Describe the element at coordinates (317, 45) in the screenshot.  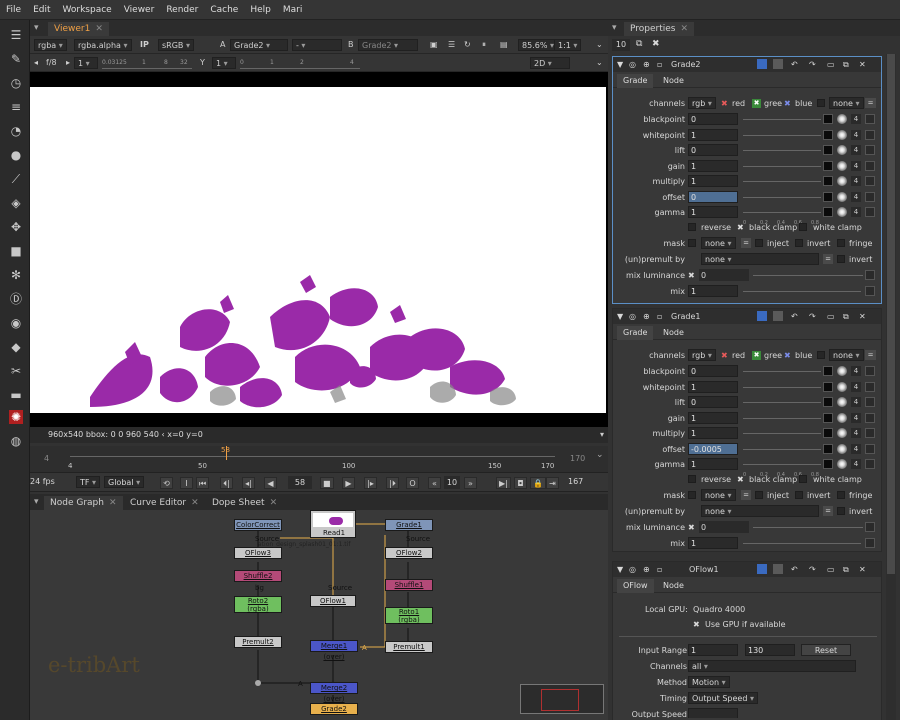
I see `compare-op-dropdown: -` at that location.